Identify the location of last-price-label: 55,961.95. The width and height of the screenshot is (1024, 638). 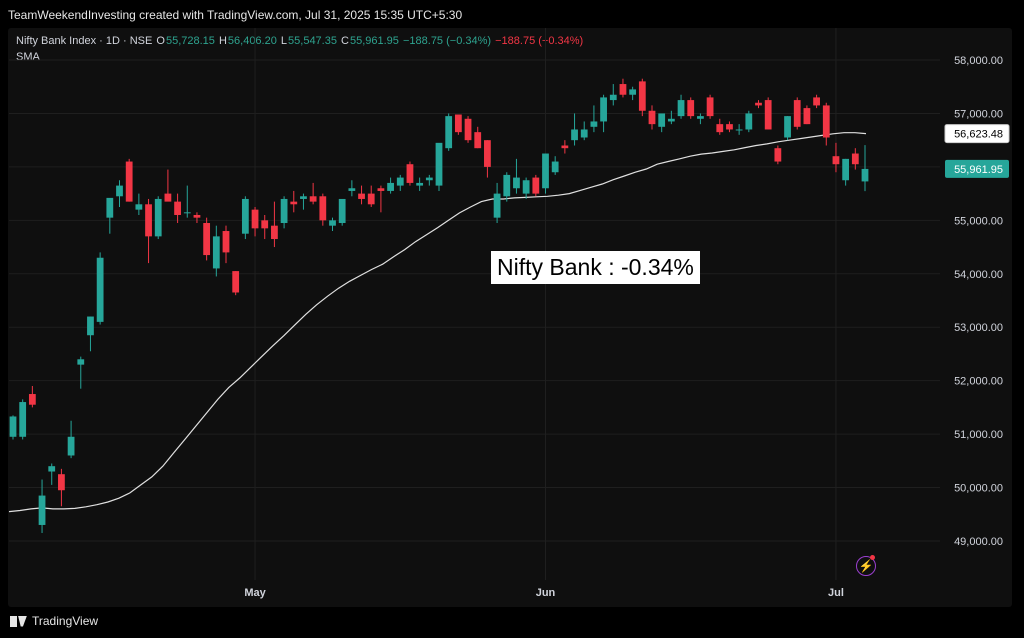
(978, 170).